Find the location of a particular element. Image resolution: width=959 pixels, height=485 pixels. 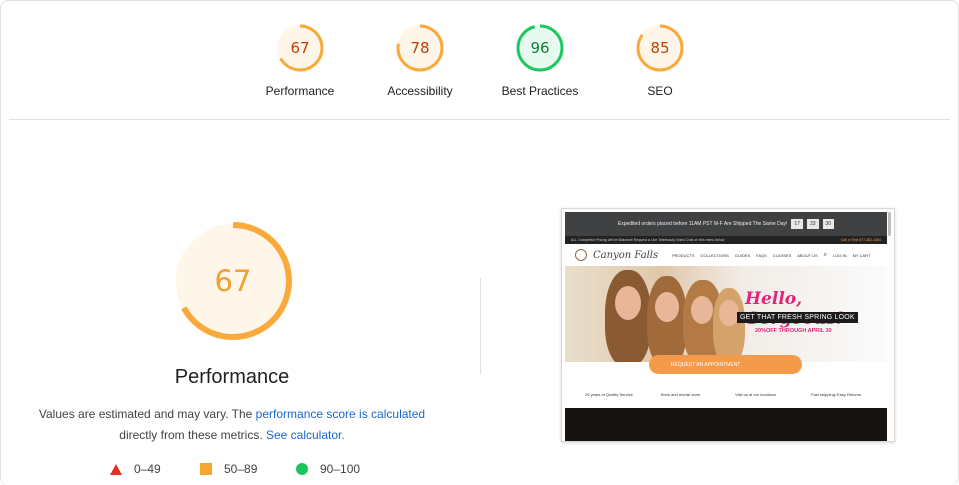

gauge-ring: 85 is located at coordinates (660, 48).